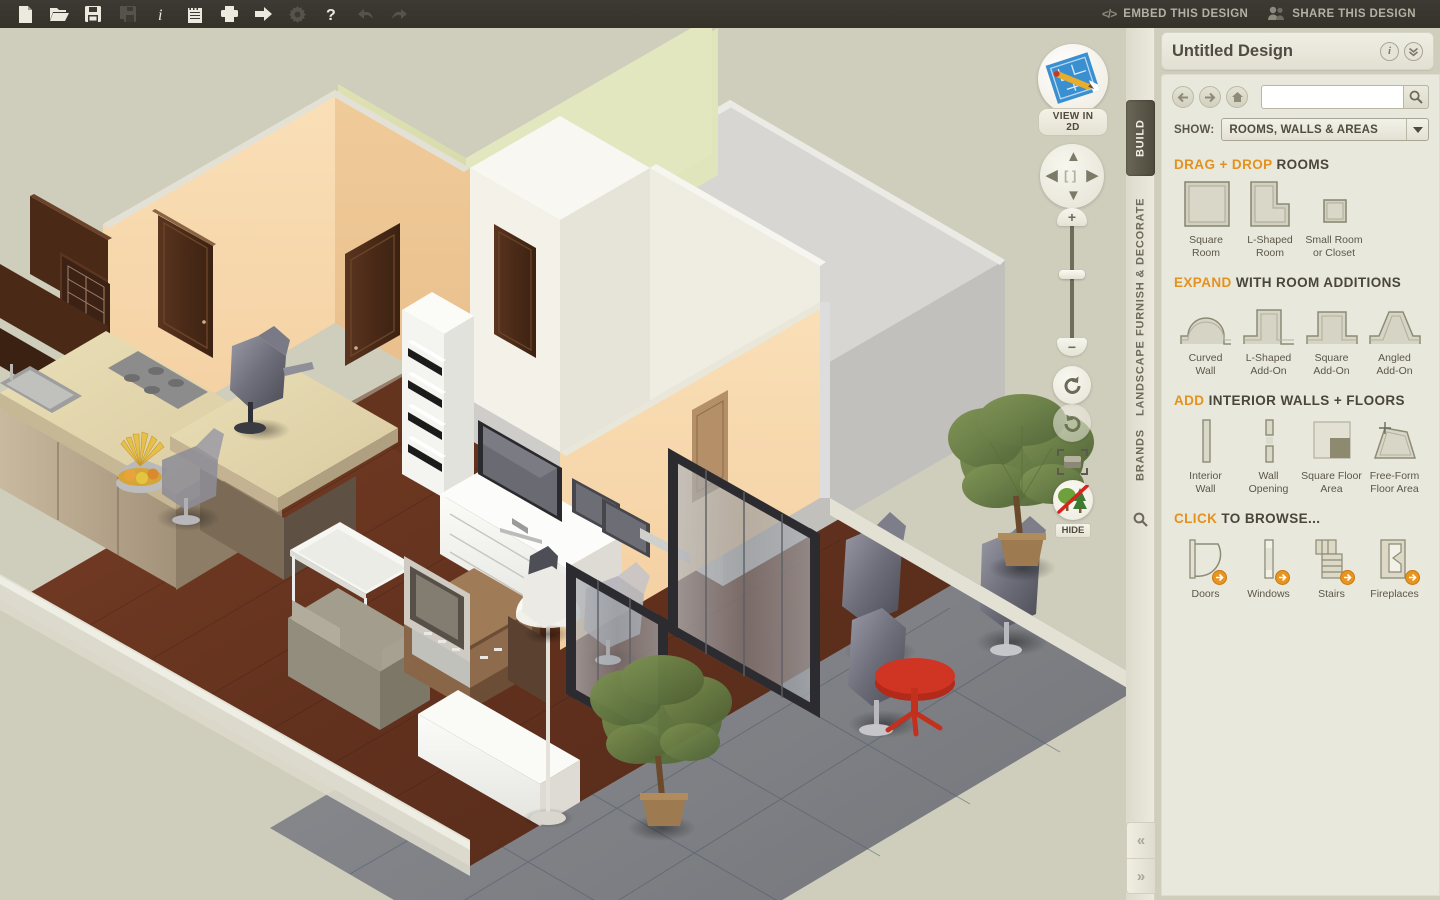 The height and width of the screenshot is (900, 1440). Describe the element at coordinates (1394, 566) in the screenshot. I see `item-fireplaces: Fireplaces` at that location.